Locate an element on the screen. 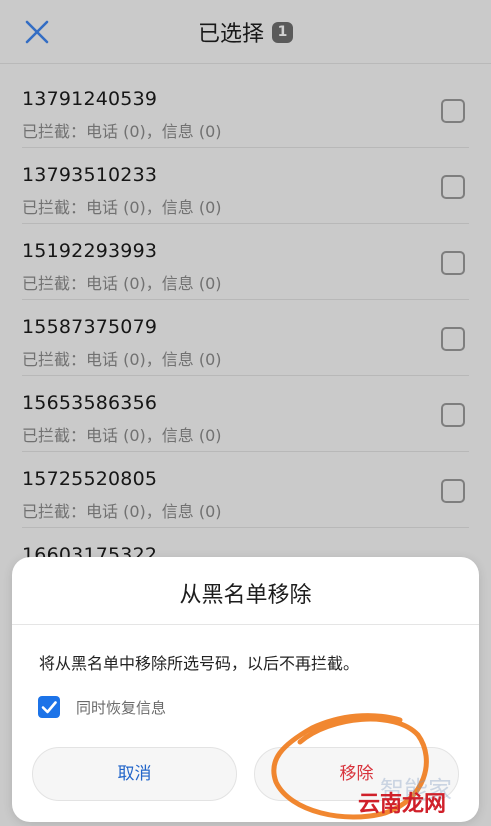  watermark-logo-text: 云南龙网 is located at coordinates (402, 804).